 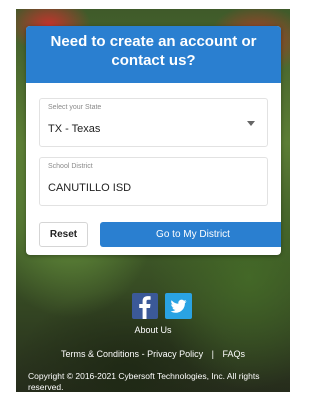 What do you see at coordinates (143, 354) in the screenshot?
I see `links-dash: -` at bounding box center [143, 354].